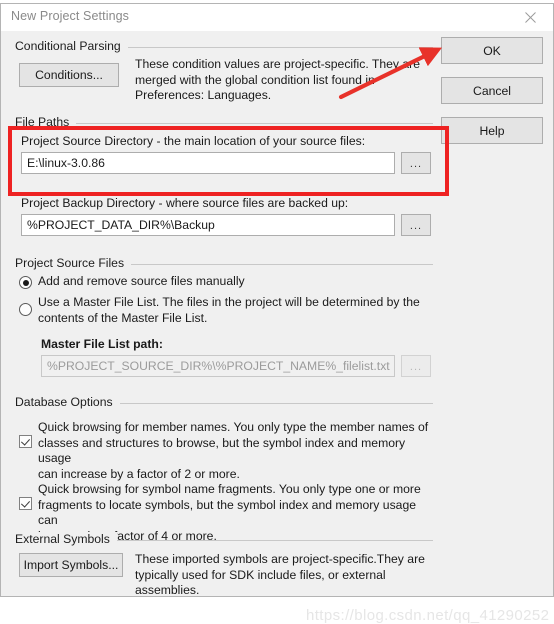 This screenshot has height=624, width=554. Describe the element at coordinates (25, 441) in the screenshot. I see `checkbox-quick-browsing-member-names` at that location.